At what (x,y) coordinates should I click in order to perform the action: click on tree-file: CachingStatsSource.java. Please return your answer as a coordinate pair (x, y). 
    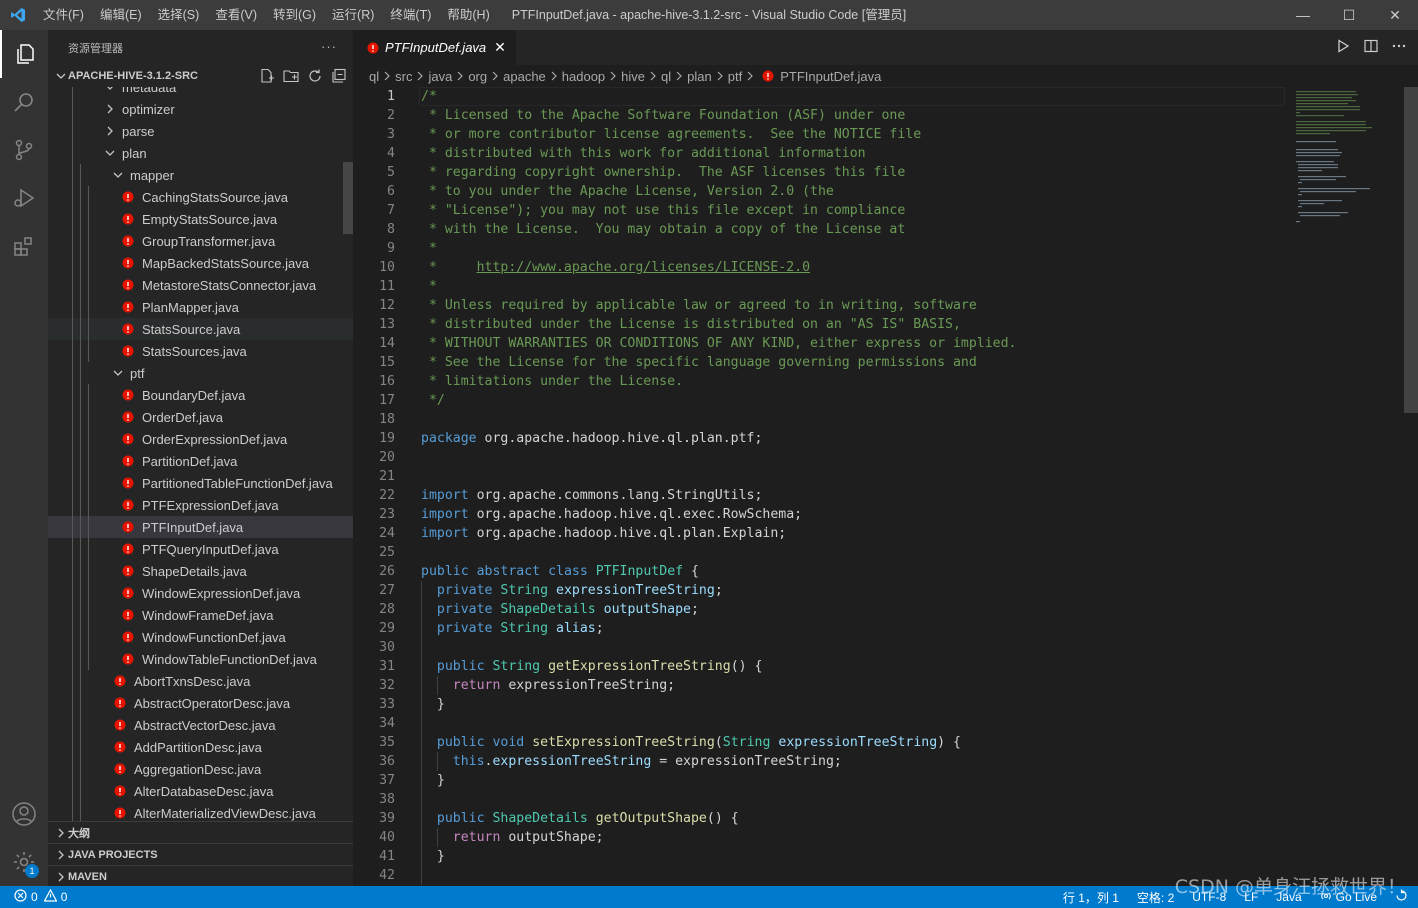
    Looking at the image, I should click on (200, 197).